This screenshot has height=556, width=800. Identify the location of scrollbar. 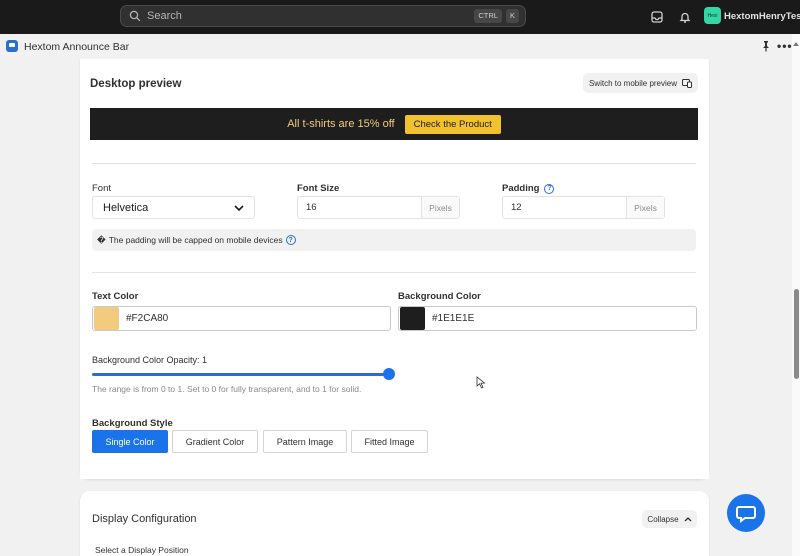
(796, 295).